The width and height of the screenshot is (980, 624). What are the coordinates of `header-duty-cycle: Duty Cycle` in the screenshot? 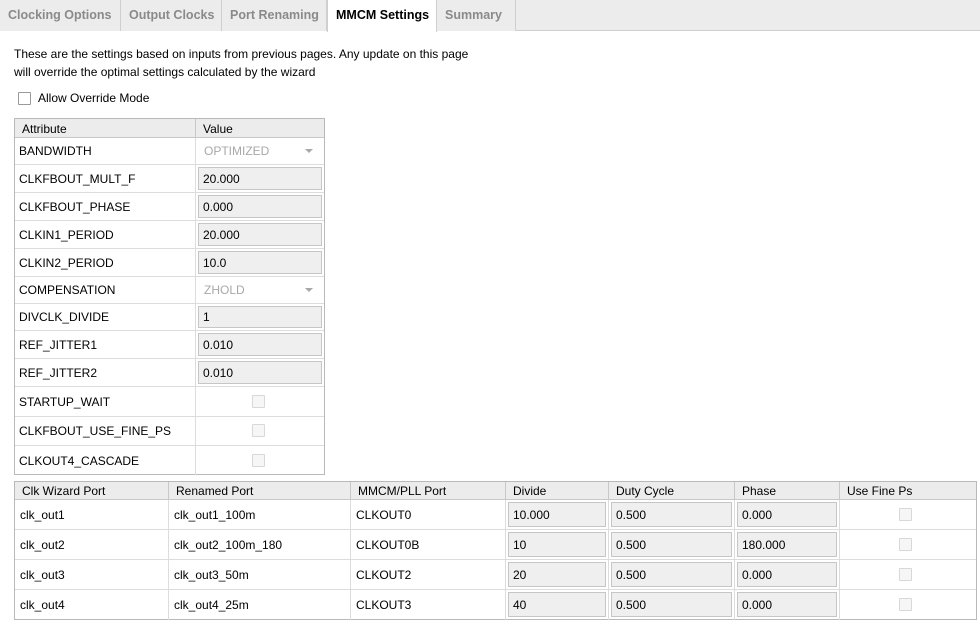 It's located at (671, 491).